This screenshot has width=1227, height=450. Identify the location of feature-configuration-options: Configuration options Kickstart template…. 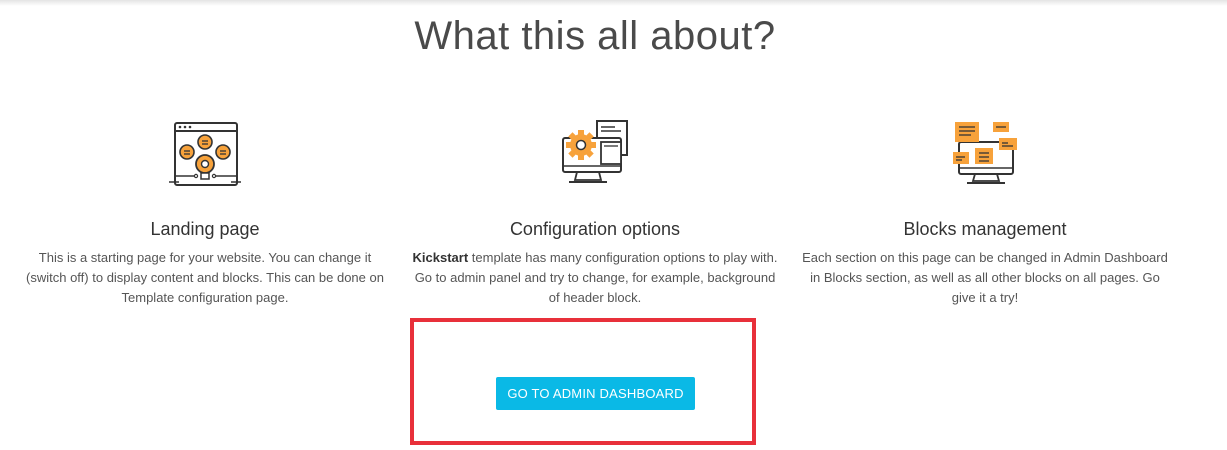
(595, 213).